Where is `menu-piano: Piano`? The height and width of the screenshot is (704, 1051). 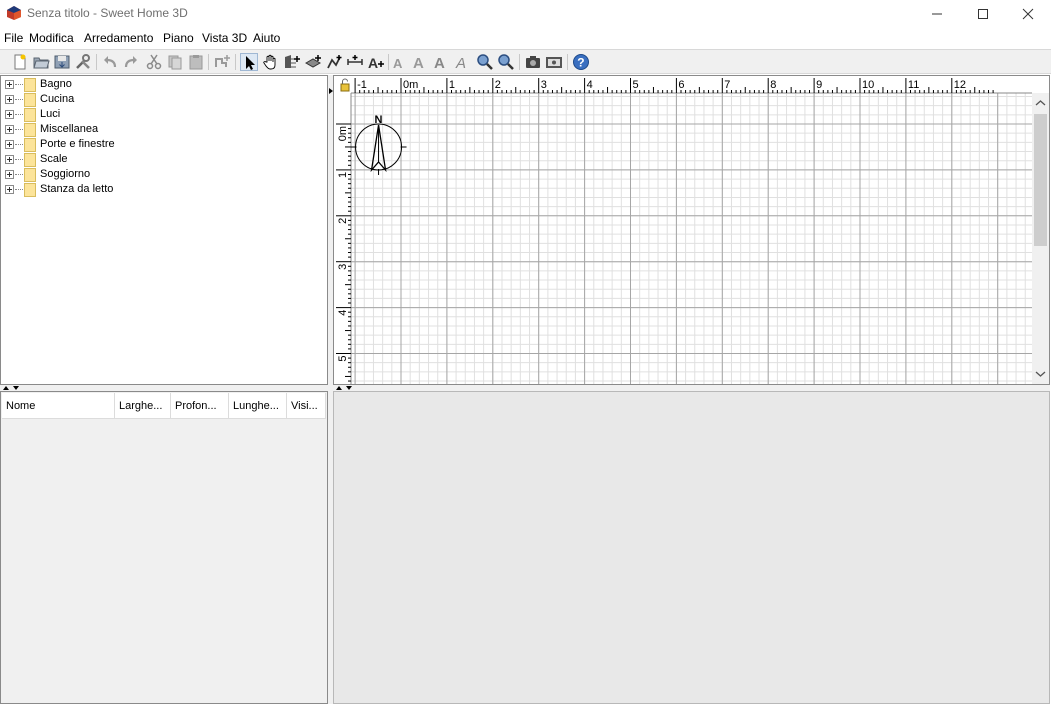 menu-piano: Piano is located at coordinates (178, 38).